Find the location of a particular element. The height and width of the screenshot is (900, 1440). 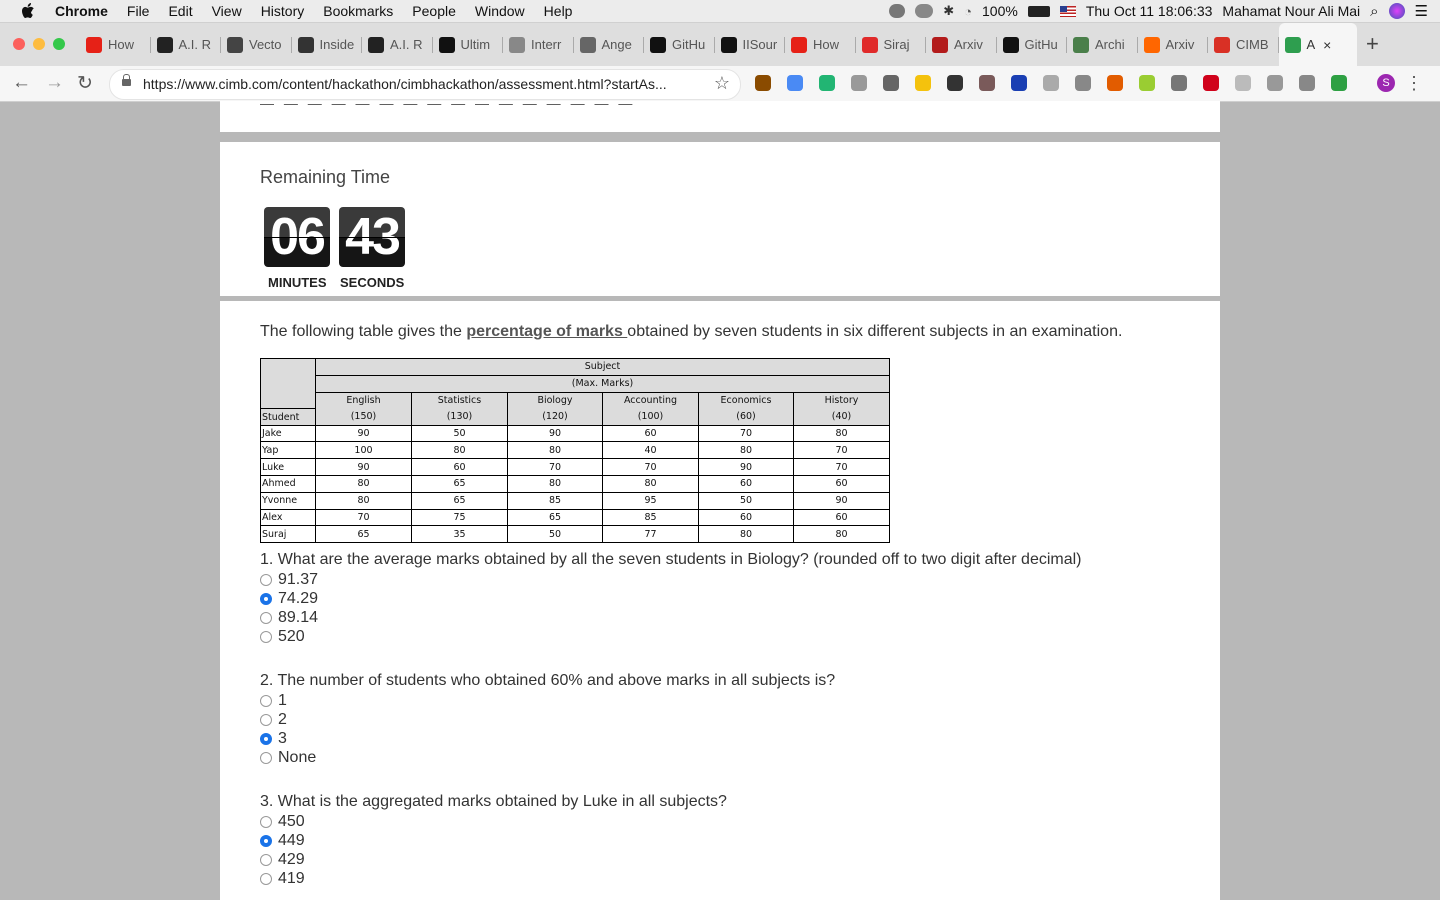

question-2-option-4: None is located at coordinates (288, 757).